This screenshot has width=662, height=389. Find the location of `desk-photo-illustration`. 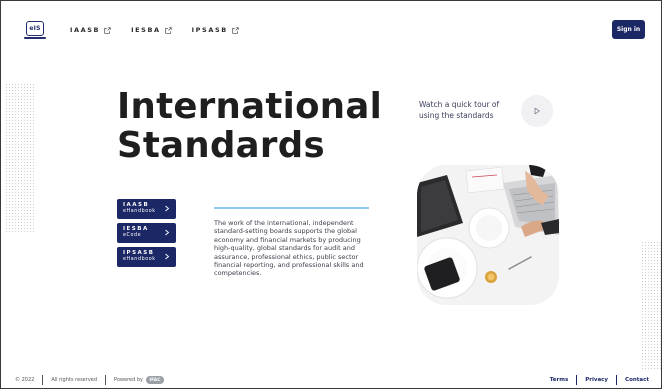

desk-photo-illustration is located at coordinates (488, 235).